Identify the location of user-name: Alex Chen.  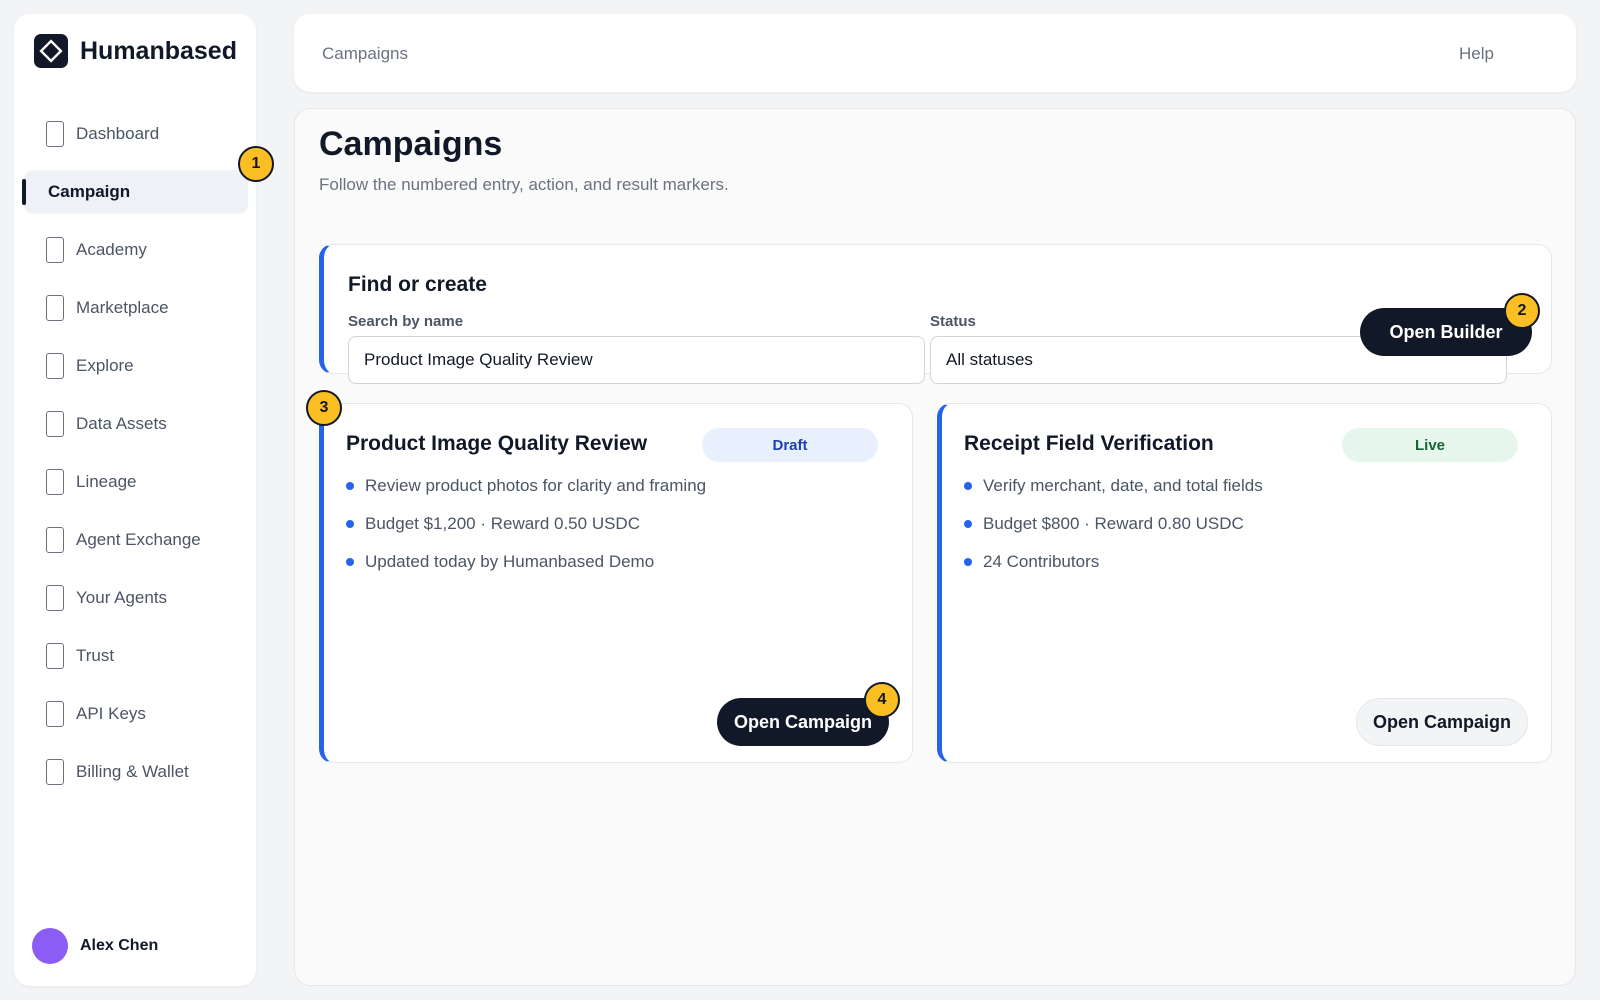
(119, 945).